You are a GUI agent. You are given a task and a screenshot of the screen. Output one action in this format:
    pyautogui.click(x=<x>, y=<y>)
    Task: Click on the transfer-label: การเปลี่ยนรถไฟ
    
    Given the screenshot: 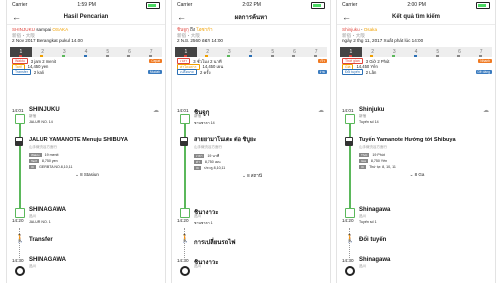 What is the action you would take?
    pyautogui.click(x=215, y=243)
    